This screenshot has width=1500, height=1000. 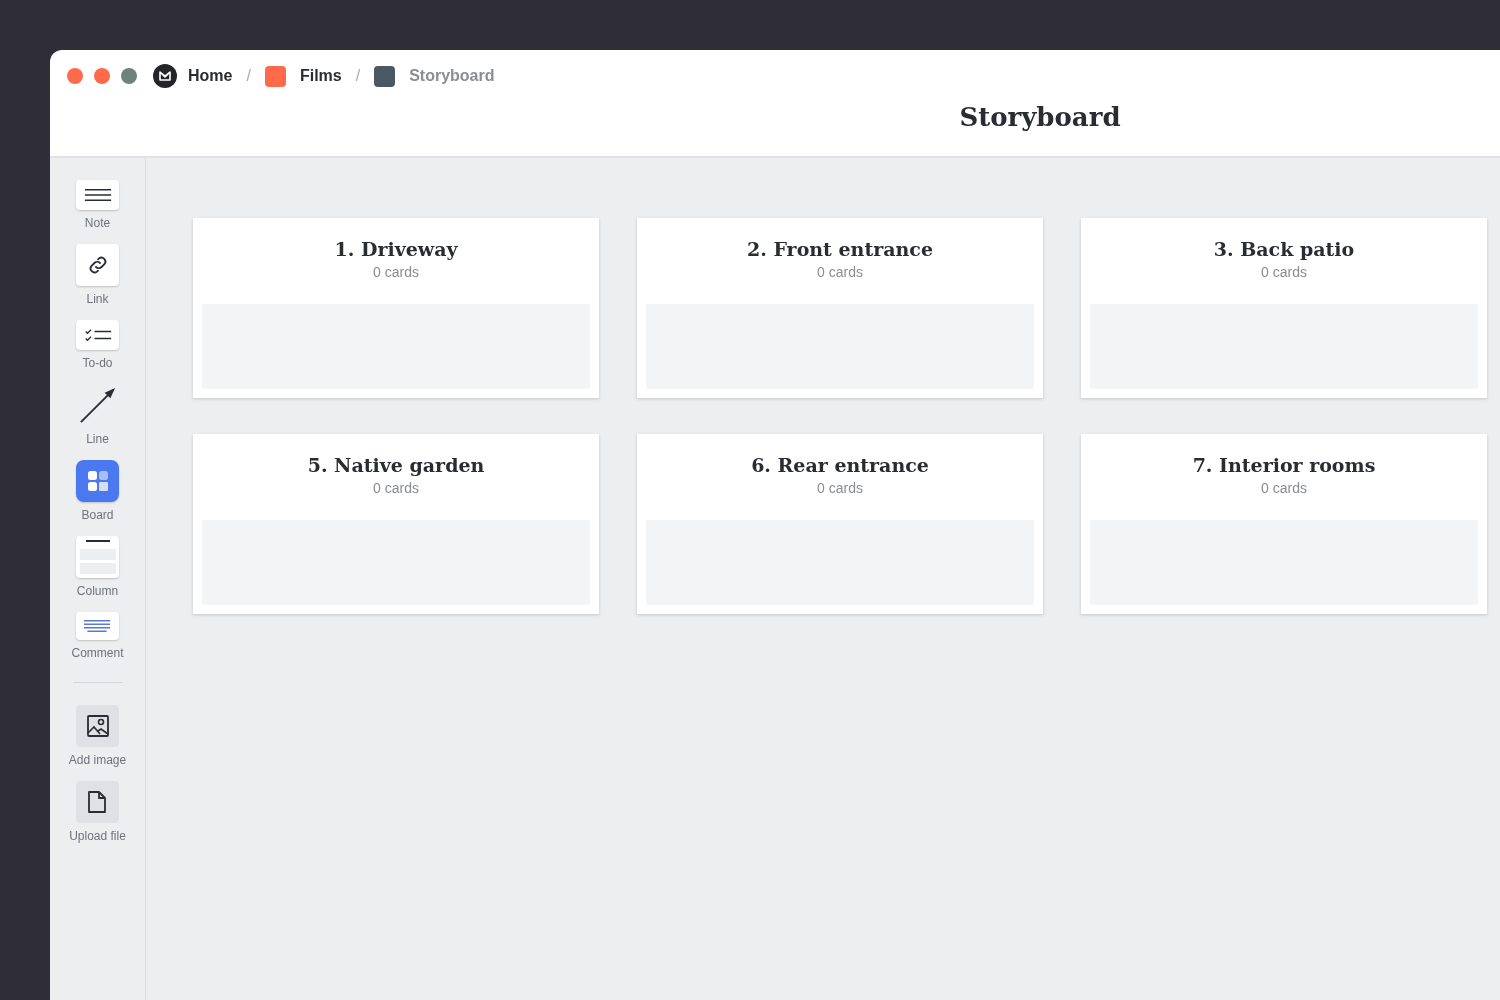 What do you see at coordinates (97, 299) in the screenshot?
I see `tool-label: Link` at bounding box center [97, 299].